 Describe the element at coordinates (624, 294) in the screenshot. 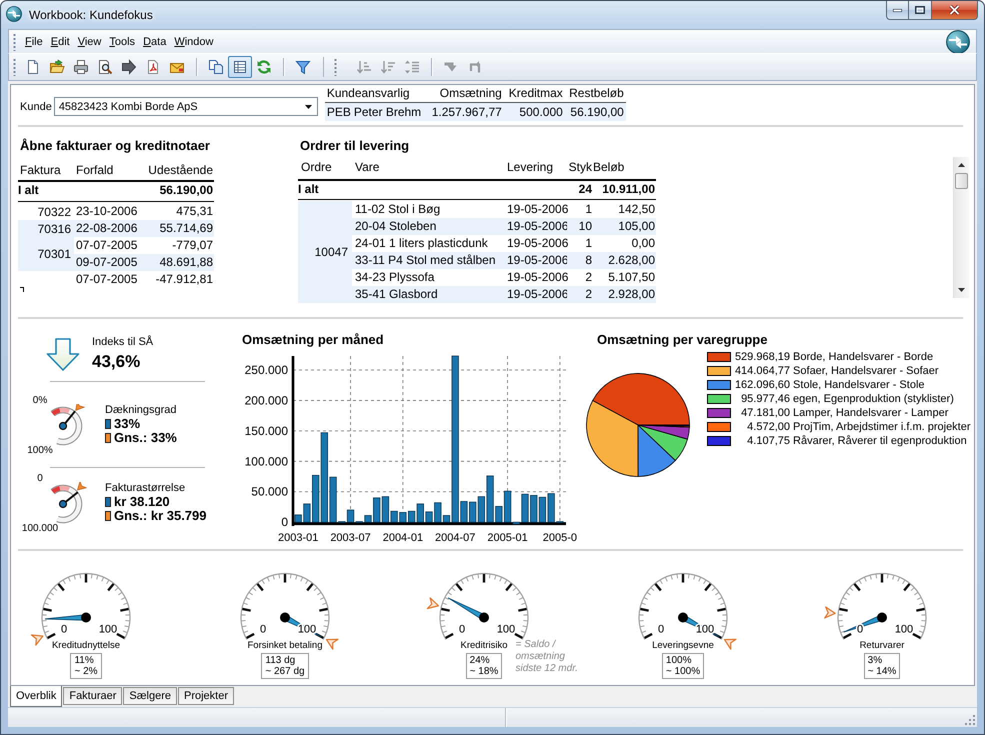

I see `table-cell: 2.928,00` at that location.